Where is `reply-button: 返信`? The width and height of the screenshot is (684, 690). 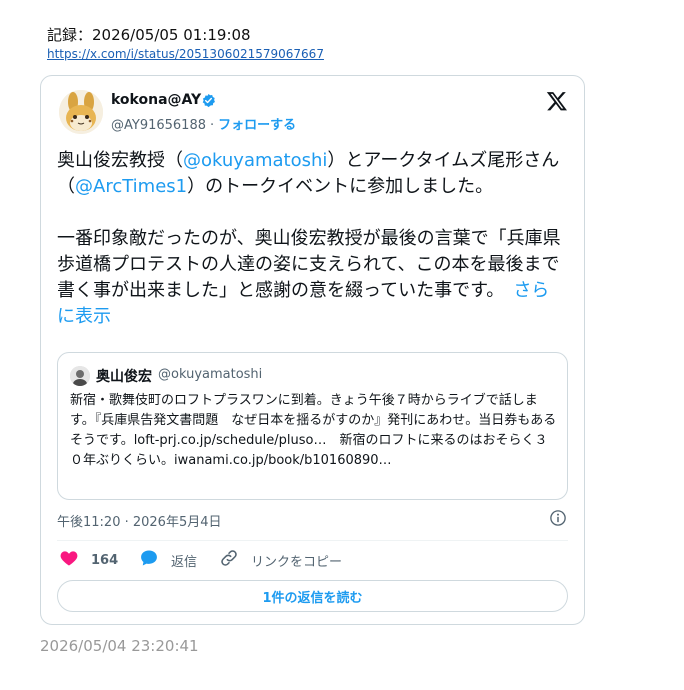 reply-button: 返信 is located at coordinates (168, 560).